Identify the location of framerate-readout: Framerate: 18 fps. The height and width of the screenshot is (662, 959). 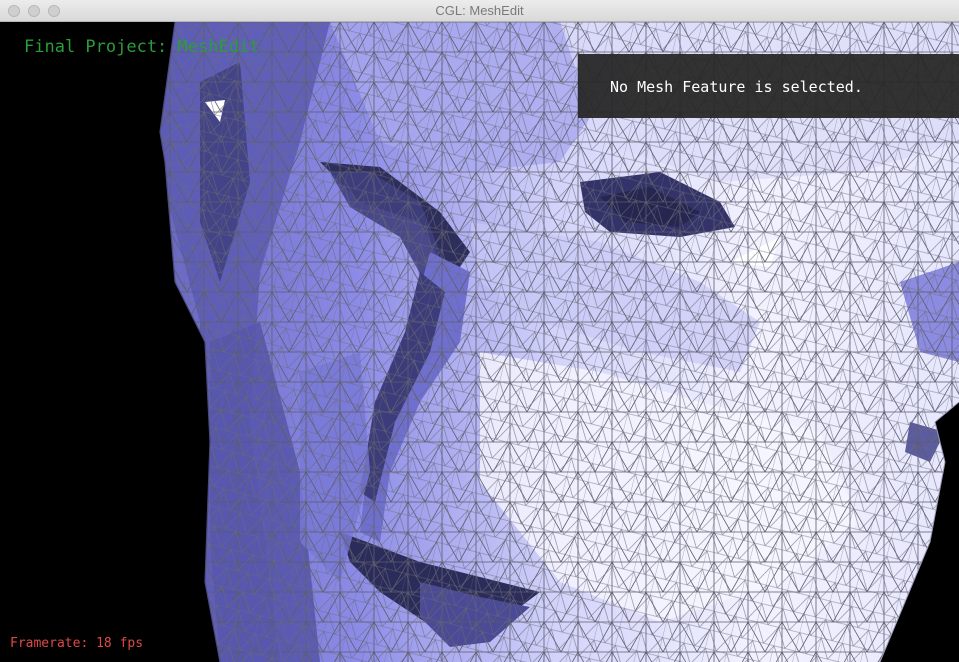
(77, 643).